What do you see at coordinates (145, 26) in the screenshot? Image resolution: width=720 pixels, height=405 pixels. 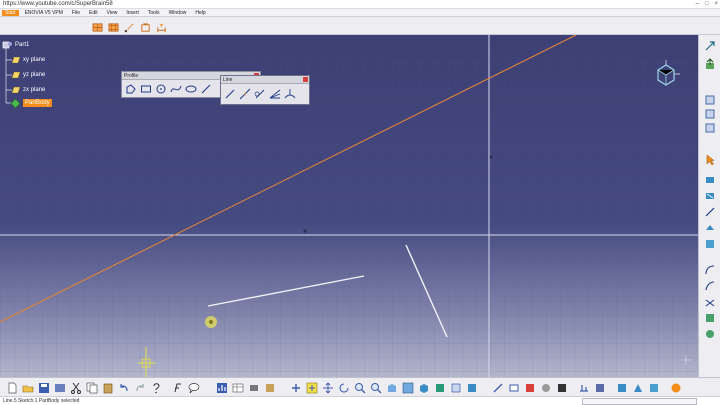 I see `geometrical-constraints-icon` at bounding box center [145, 26].